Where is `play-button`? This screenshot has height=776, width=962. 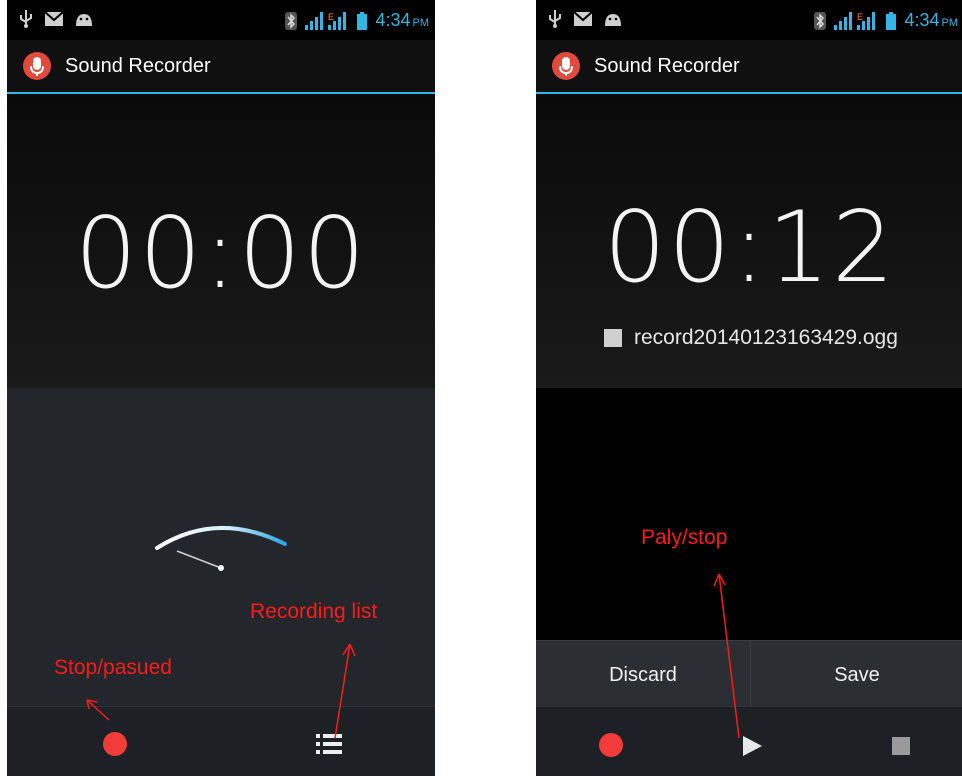
play-button is located at coordinates (752, 746).